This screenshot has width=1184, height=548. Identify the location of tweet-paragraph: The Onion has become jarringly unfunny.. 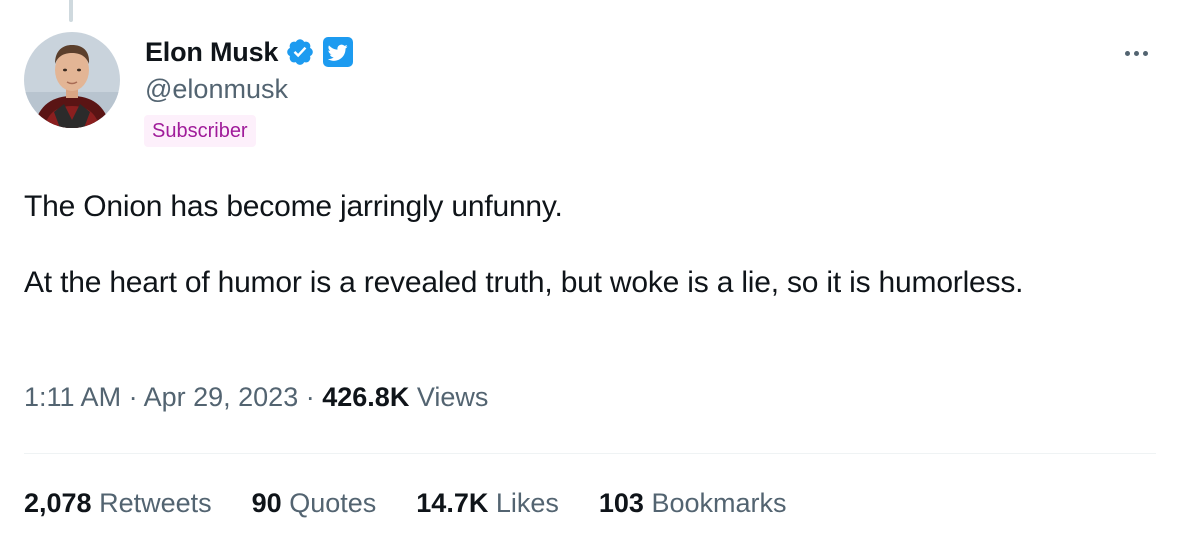
(293, 206).